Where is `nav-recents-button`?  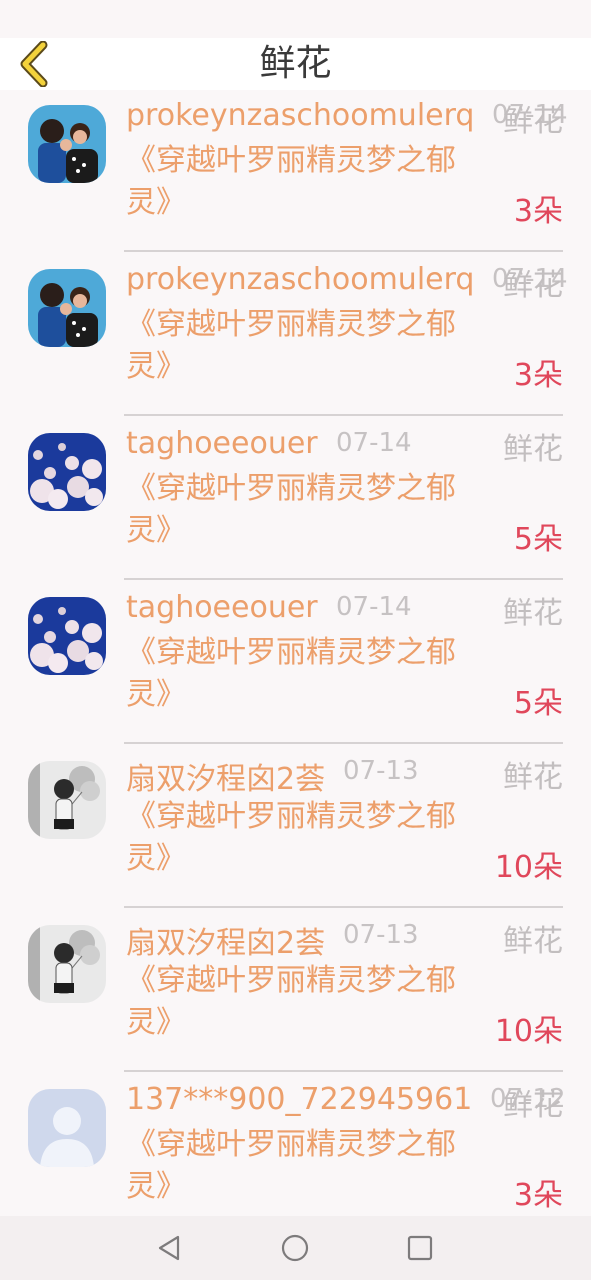 nav-recents-button is located at coordinates (420, 1248).